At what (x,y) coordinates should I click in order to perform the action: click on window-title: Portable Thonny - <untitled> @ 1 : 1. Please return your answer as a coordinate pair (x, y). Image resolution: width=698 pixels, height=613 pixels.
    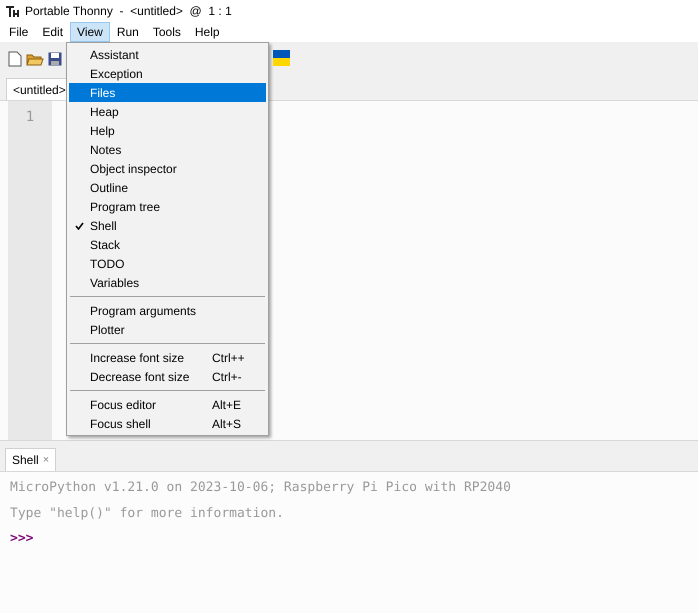
    Looking at the image, I should click on (128, 11).